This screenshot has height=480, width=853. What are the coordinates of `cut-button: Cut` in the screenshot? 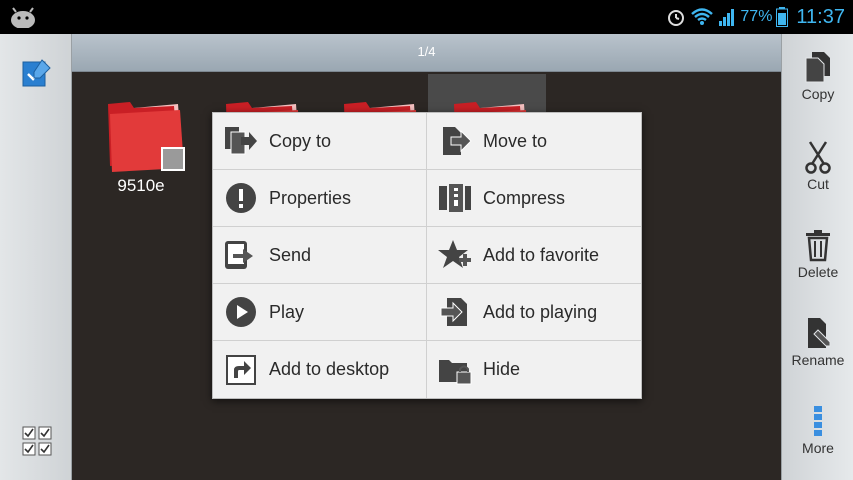 It's located at (817, 171).